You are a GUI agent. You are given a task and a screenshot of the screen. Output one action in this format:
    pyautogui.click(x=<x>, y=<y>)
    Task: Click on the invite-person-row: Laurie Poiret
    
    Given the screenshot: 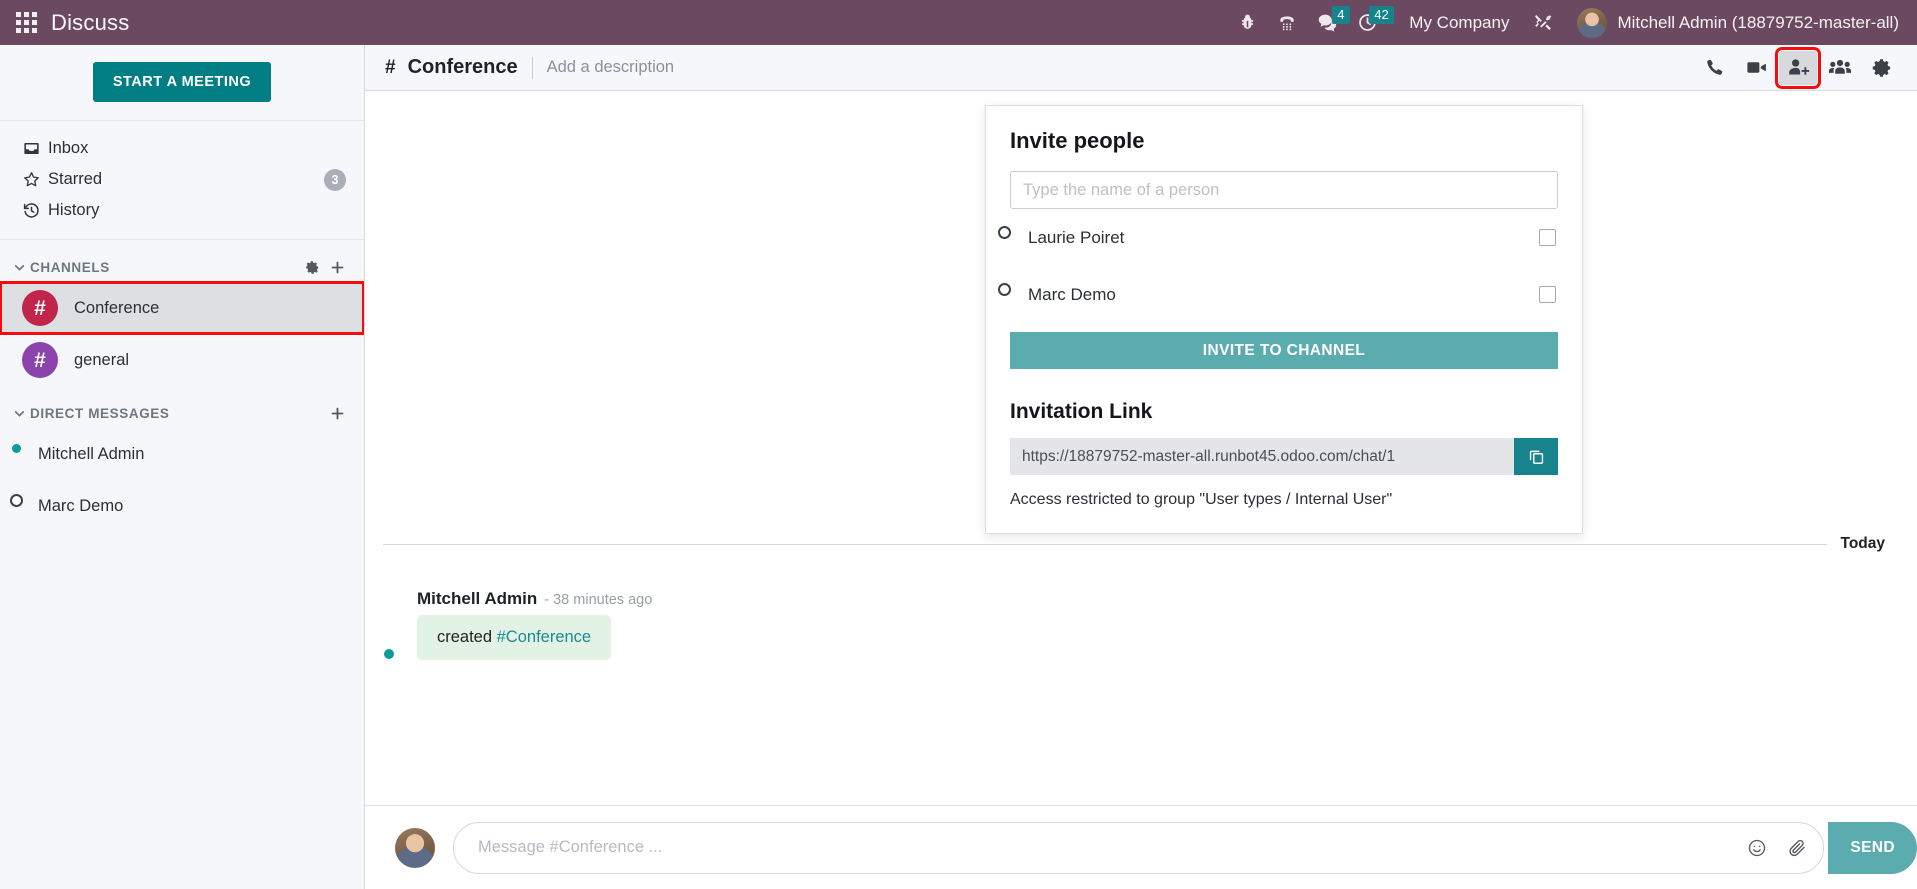 What is the action you would take?
    pyautogui.click(x=1278, y=237)
    